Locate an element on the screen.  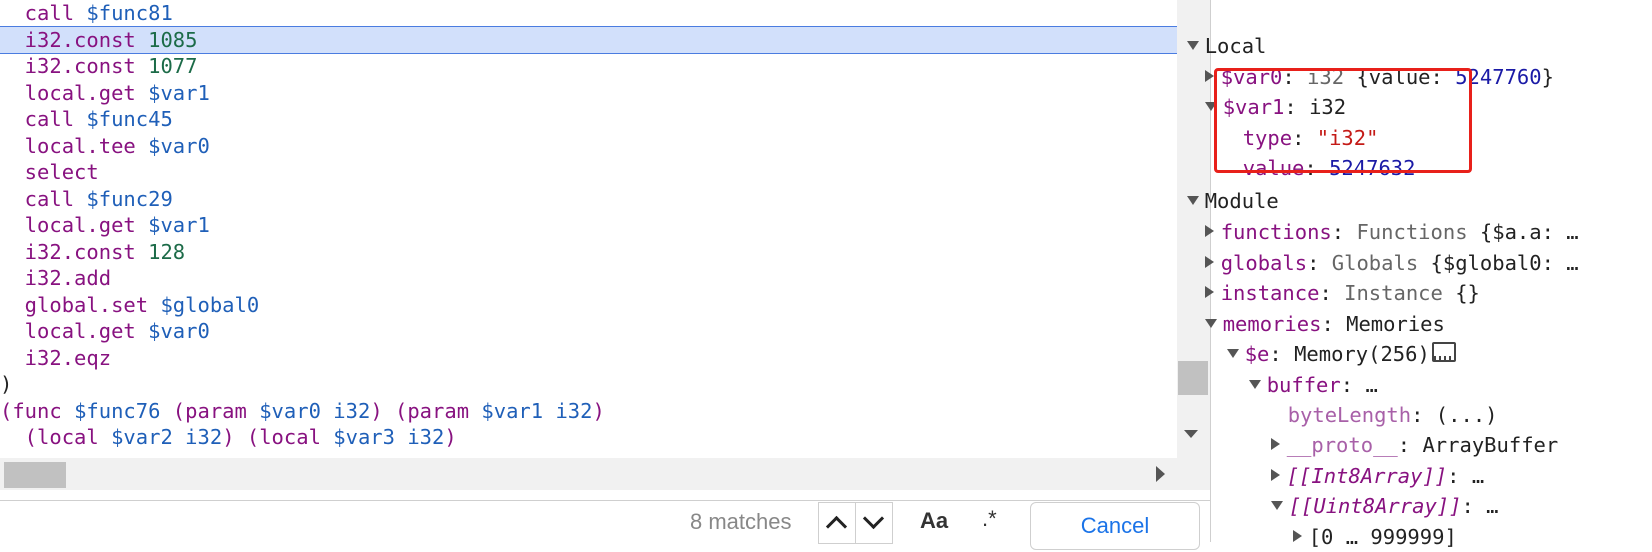
scope-local-header: Local is located at coordinates (1214, 29).